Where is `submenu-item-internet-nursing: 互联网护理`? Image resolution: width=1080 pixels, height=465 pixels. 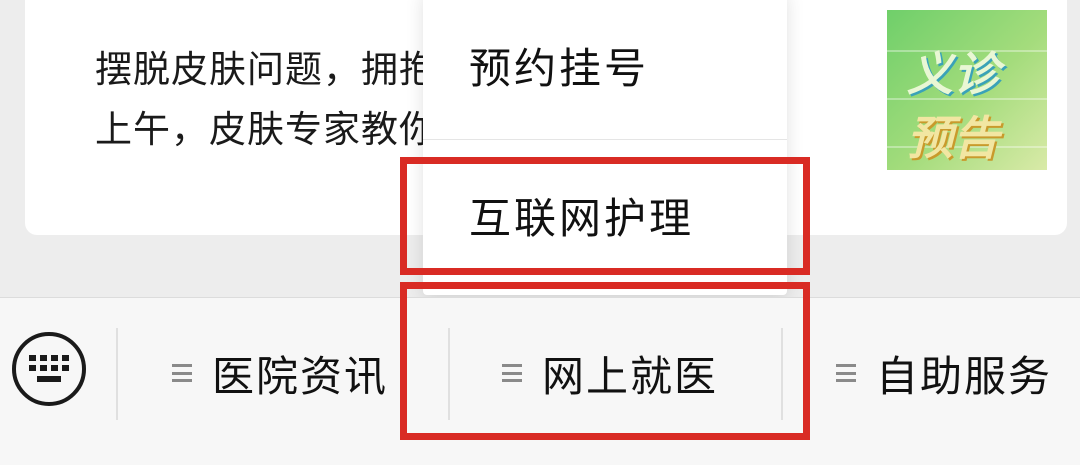 submenu-item-internet-nursing: 互联网护理 is located at coordinates (605, 215).